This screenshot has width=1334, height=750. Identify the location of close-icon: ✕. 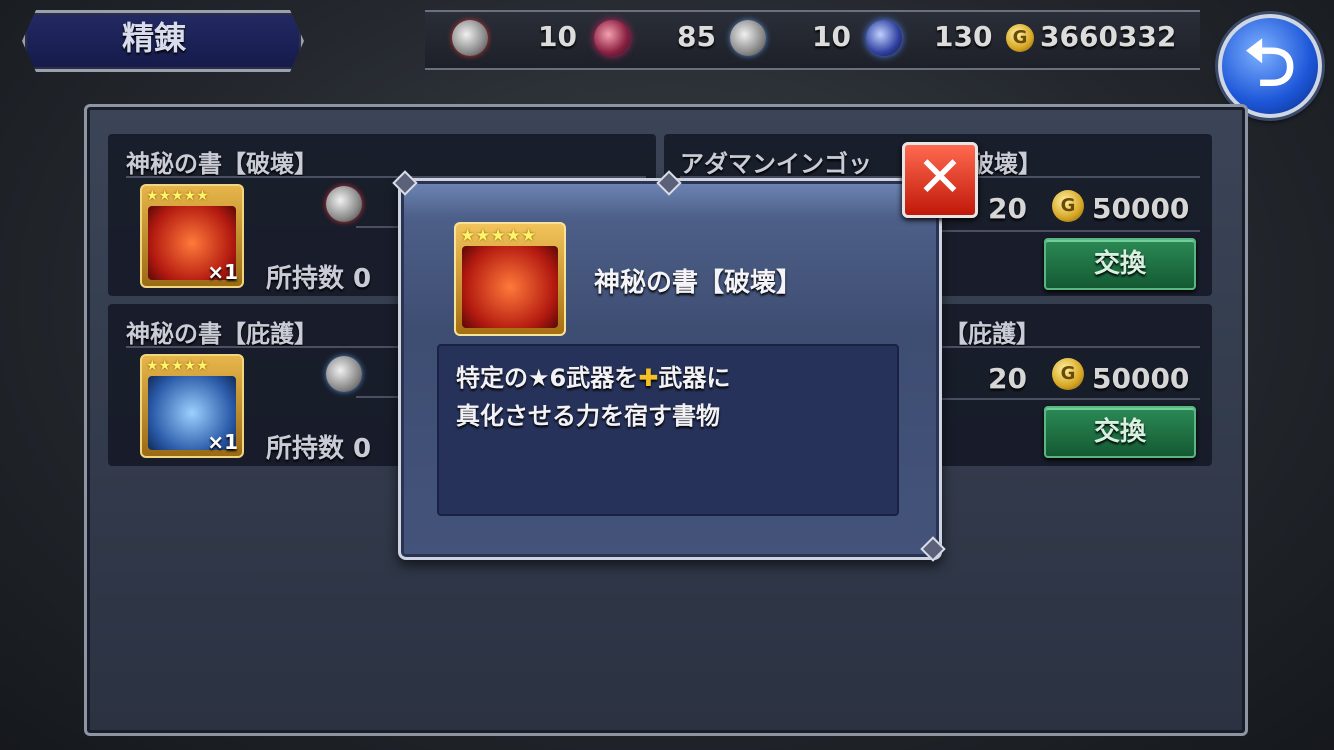
(940, 177).